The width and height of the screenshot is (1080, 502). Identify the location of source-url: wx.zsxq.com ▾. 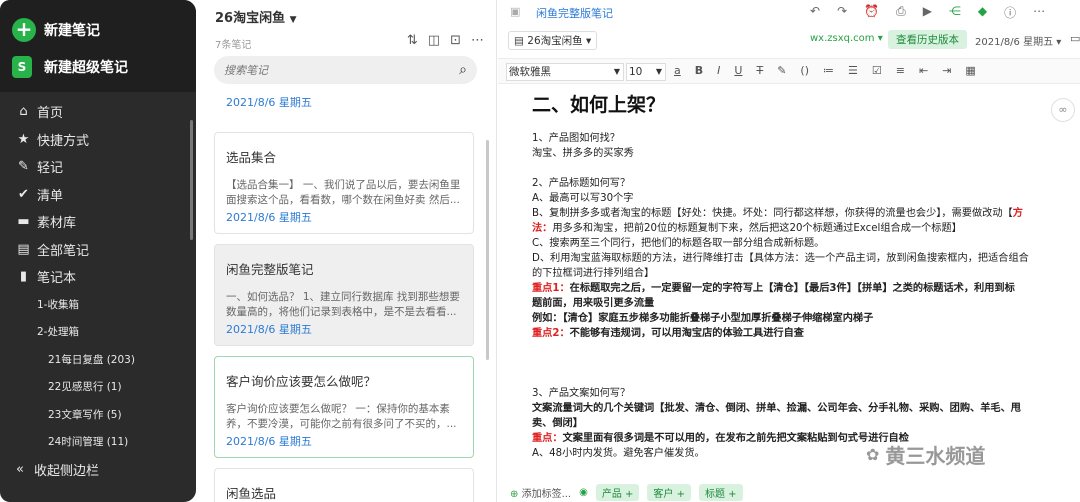
(846, 38).